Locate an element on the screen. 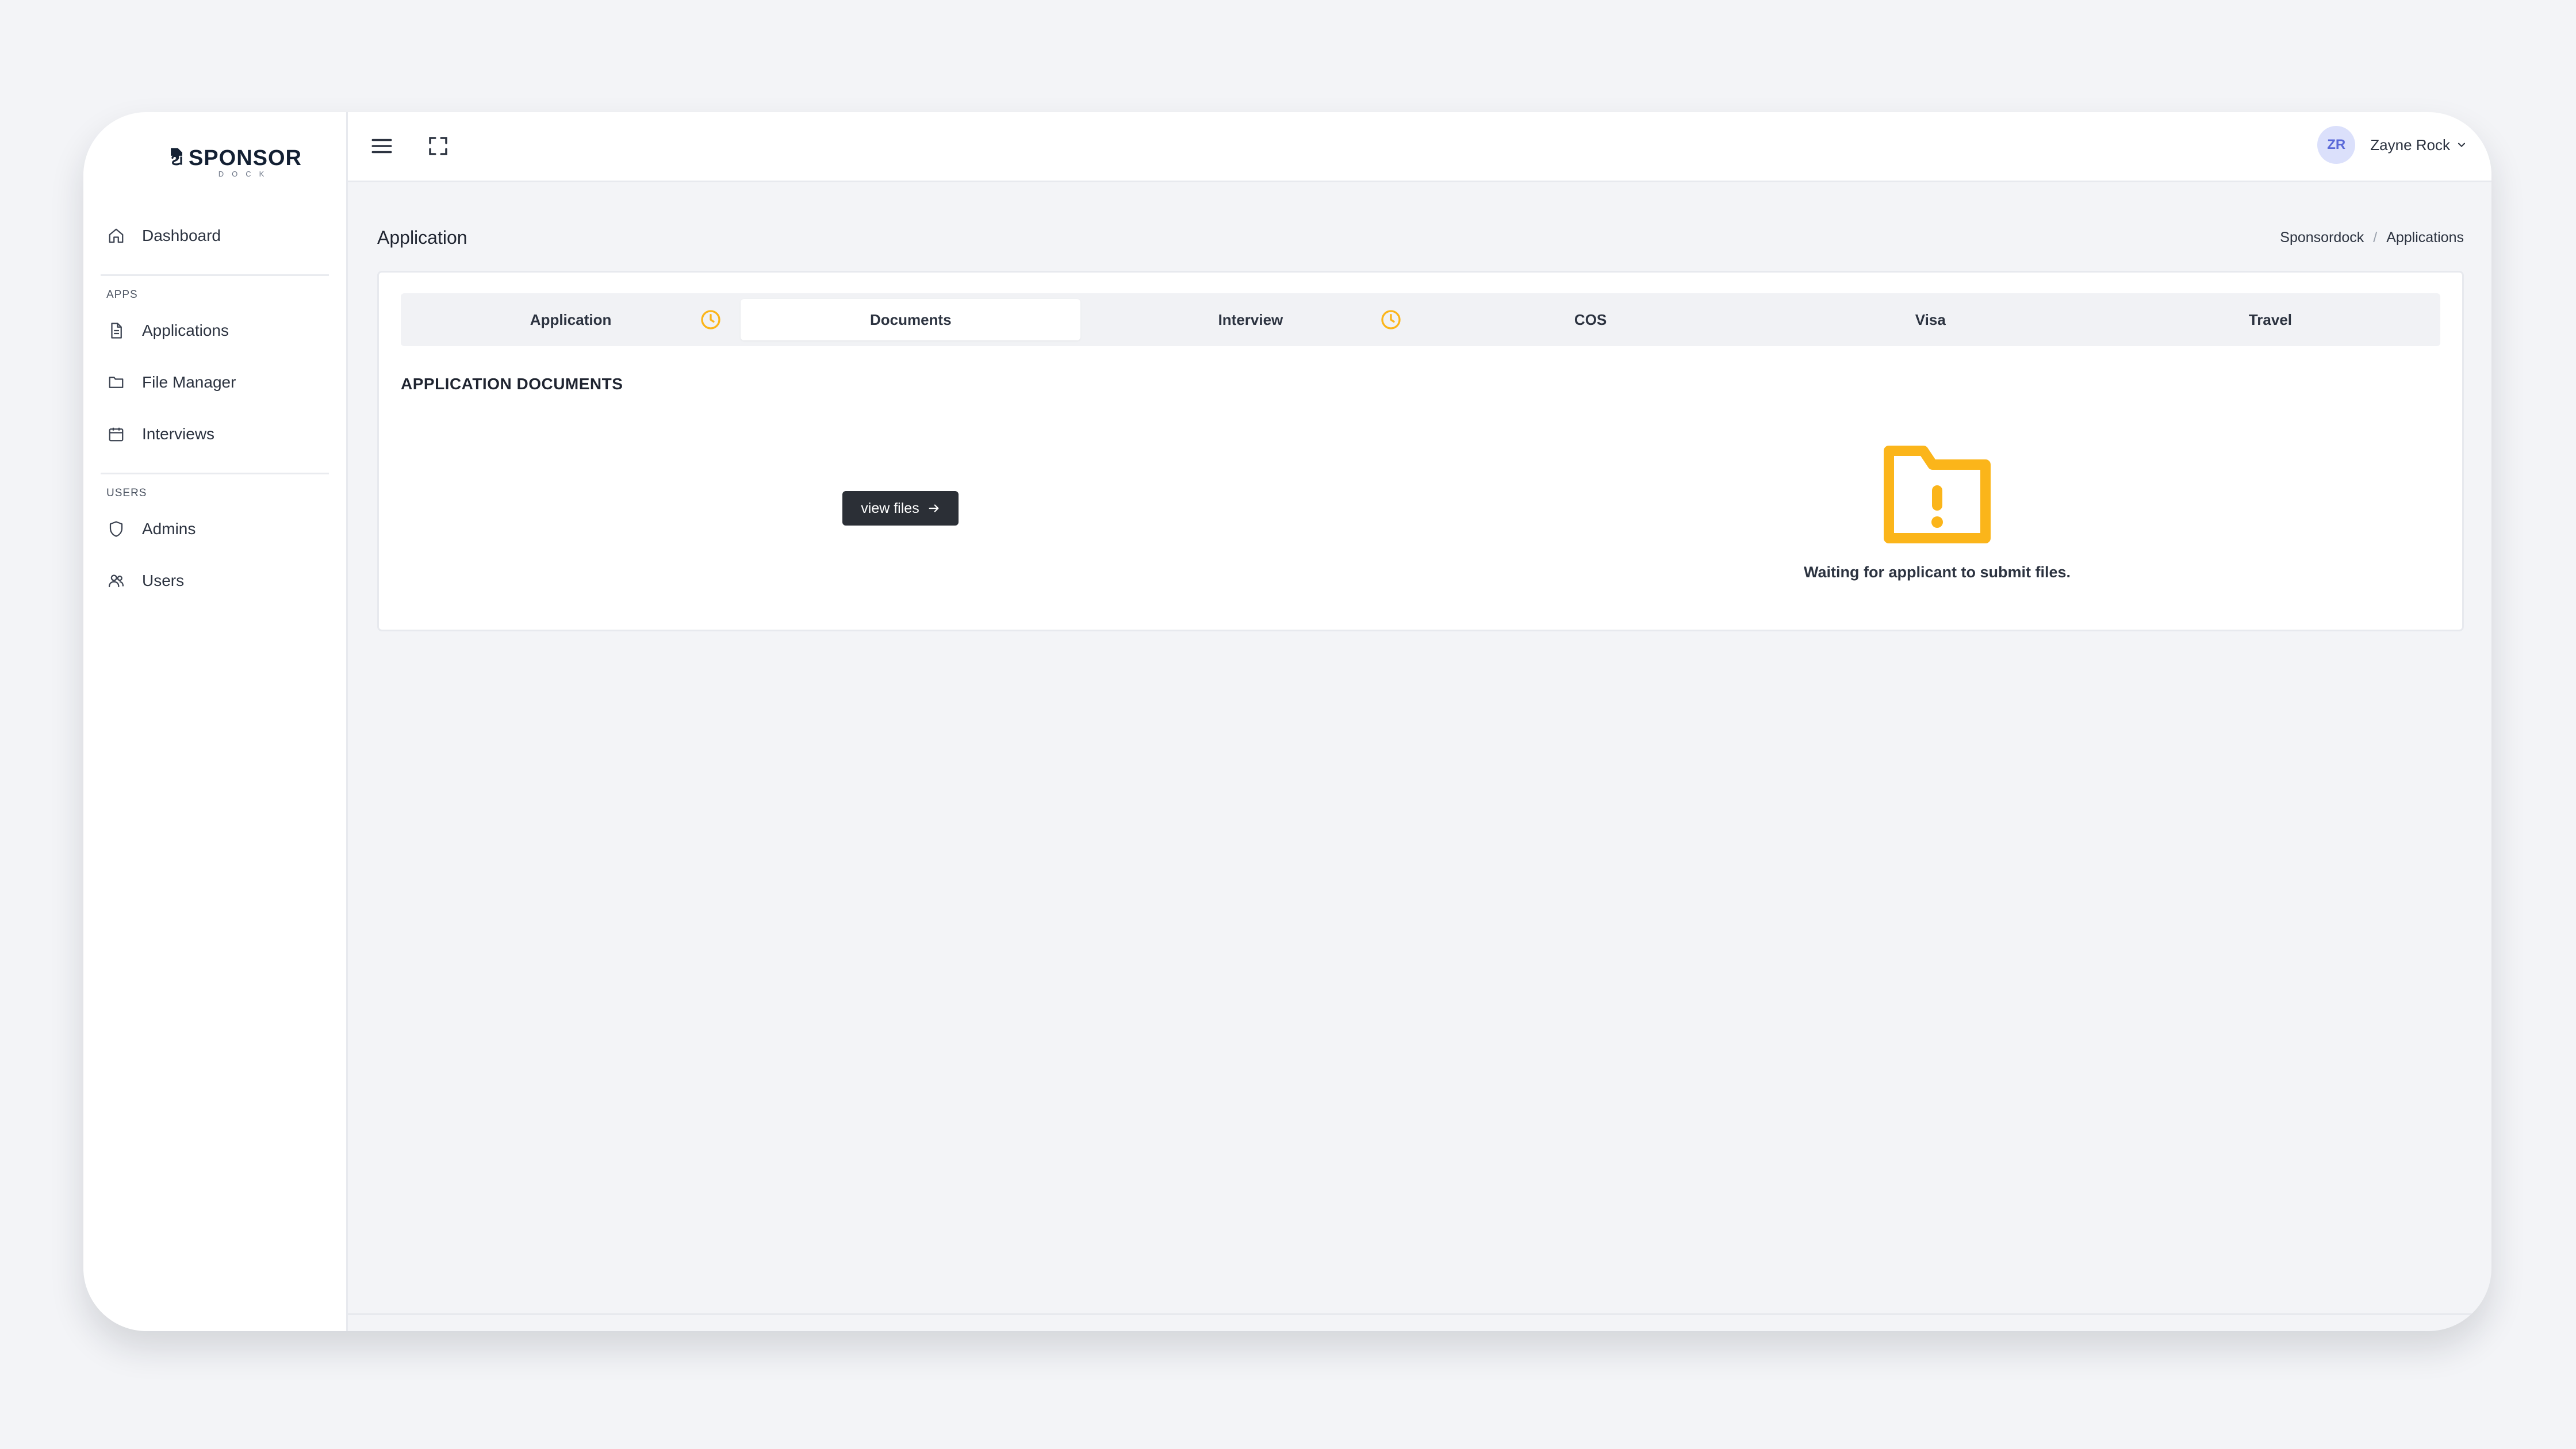 This screenshot has height=1449, width=2576. sidebar-item-file-manager: File Manager is located at coordinates (214, 382).